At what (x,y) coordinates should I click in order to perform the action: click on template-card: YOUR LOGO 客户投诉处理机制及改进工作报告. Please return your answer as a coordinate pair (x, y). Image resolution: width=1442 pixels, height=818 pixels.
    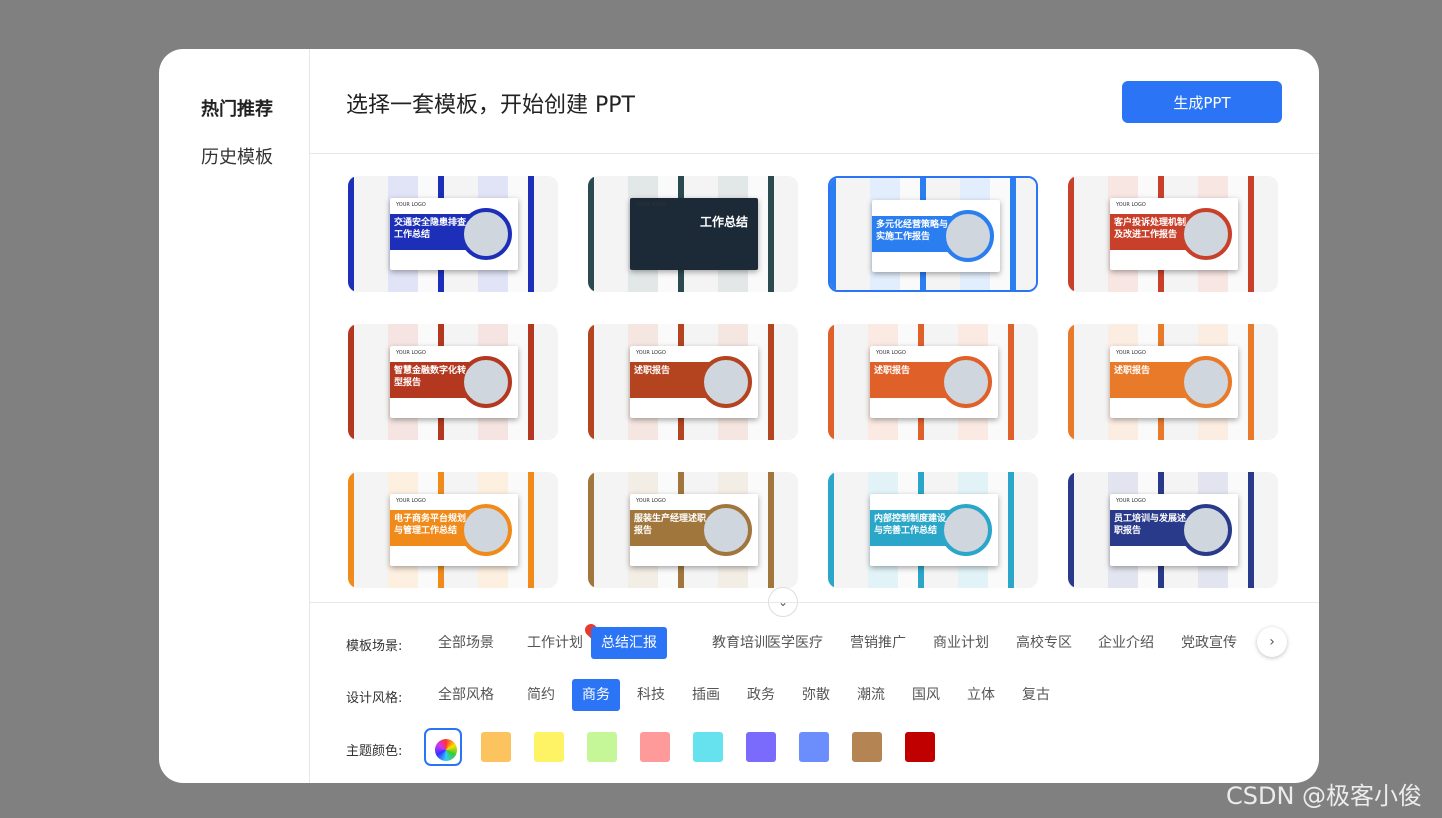
    Looking at the image, I should click on (1173, 234).